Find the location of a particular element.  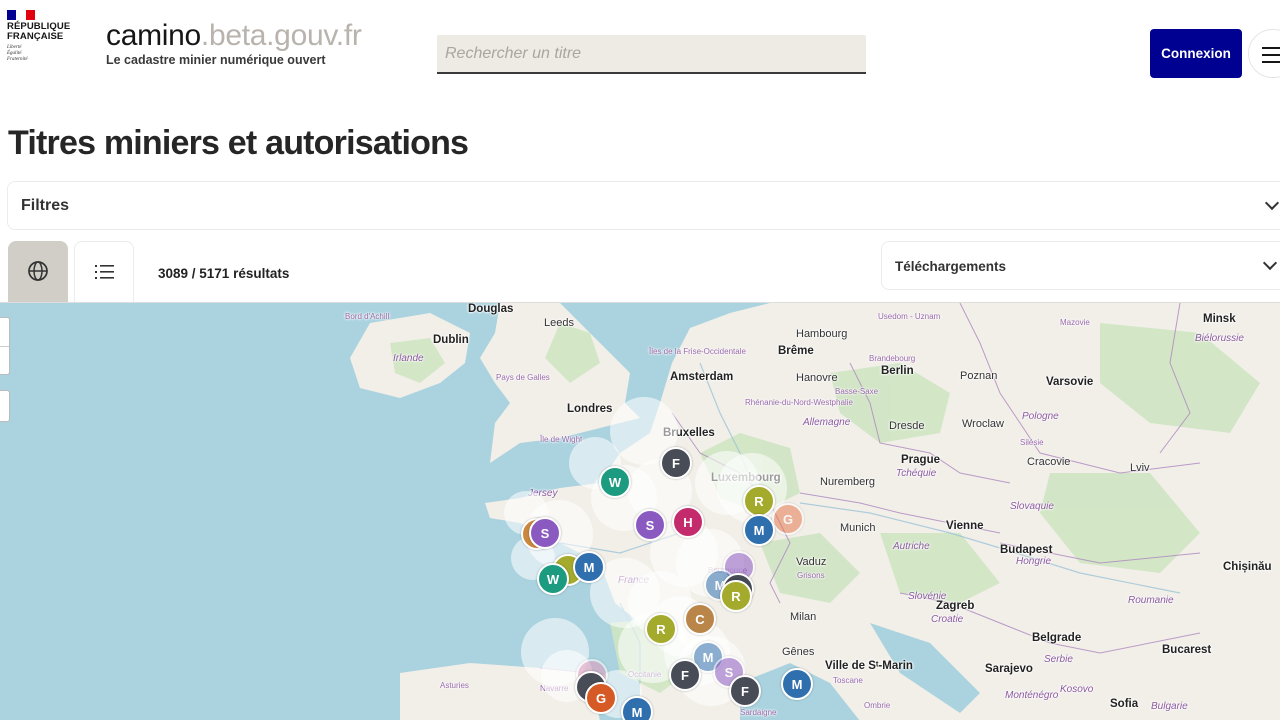

map-place-label: Leeds is located at coordinates (559, 323).